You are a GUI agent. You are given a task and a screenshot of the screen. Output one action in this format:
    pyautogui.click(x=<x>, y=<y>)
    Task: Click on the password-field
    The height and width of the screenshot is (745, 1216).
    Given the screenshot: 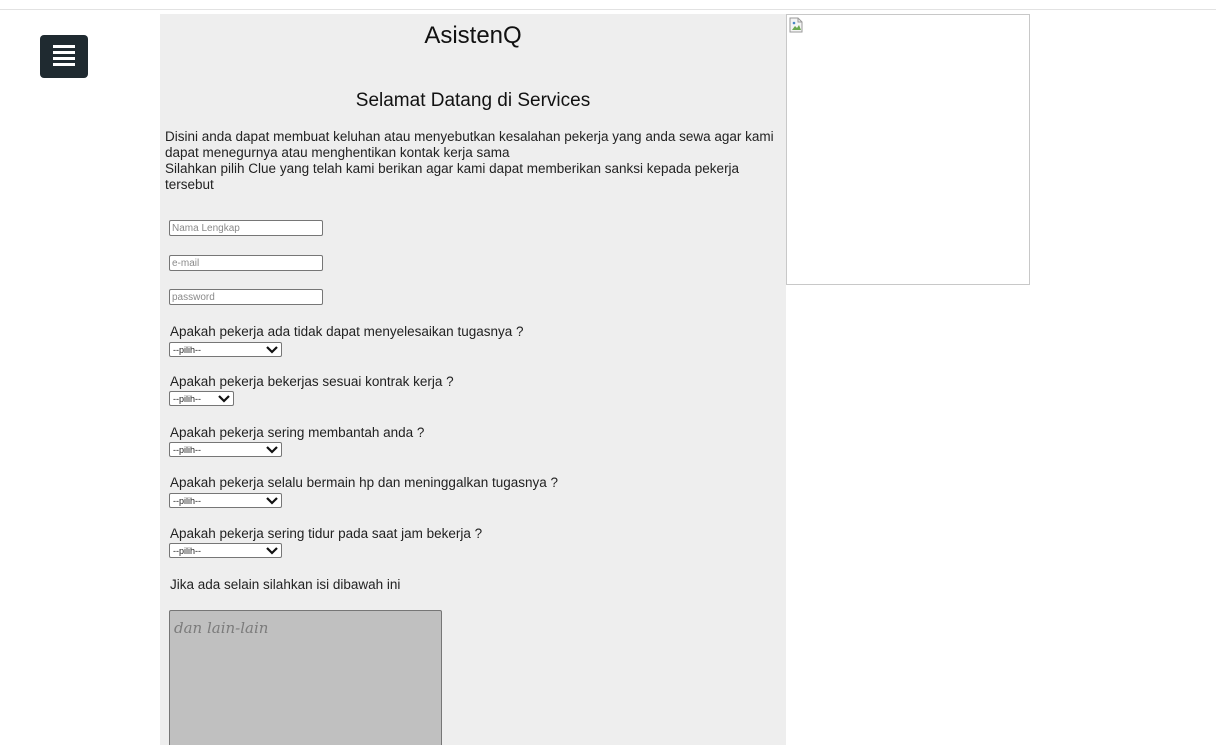 What is the action you would take?
    pyautogui.click(x=246, y=297)
    